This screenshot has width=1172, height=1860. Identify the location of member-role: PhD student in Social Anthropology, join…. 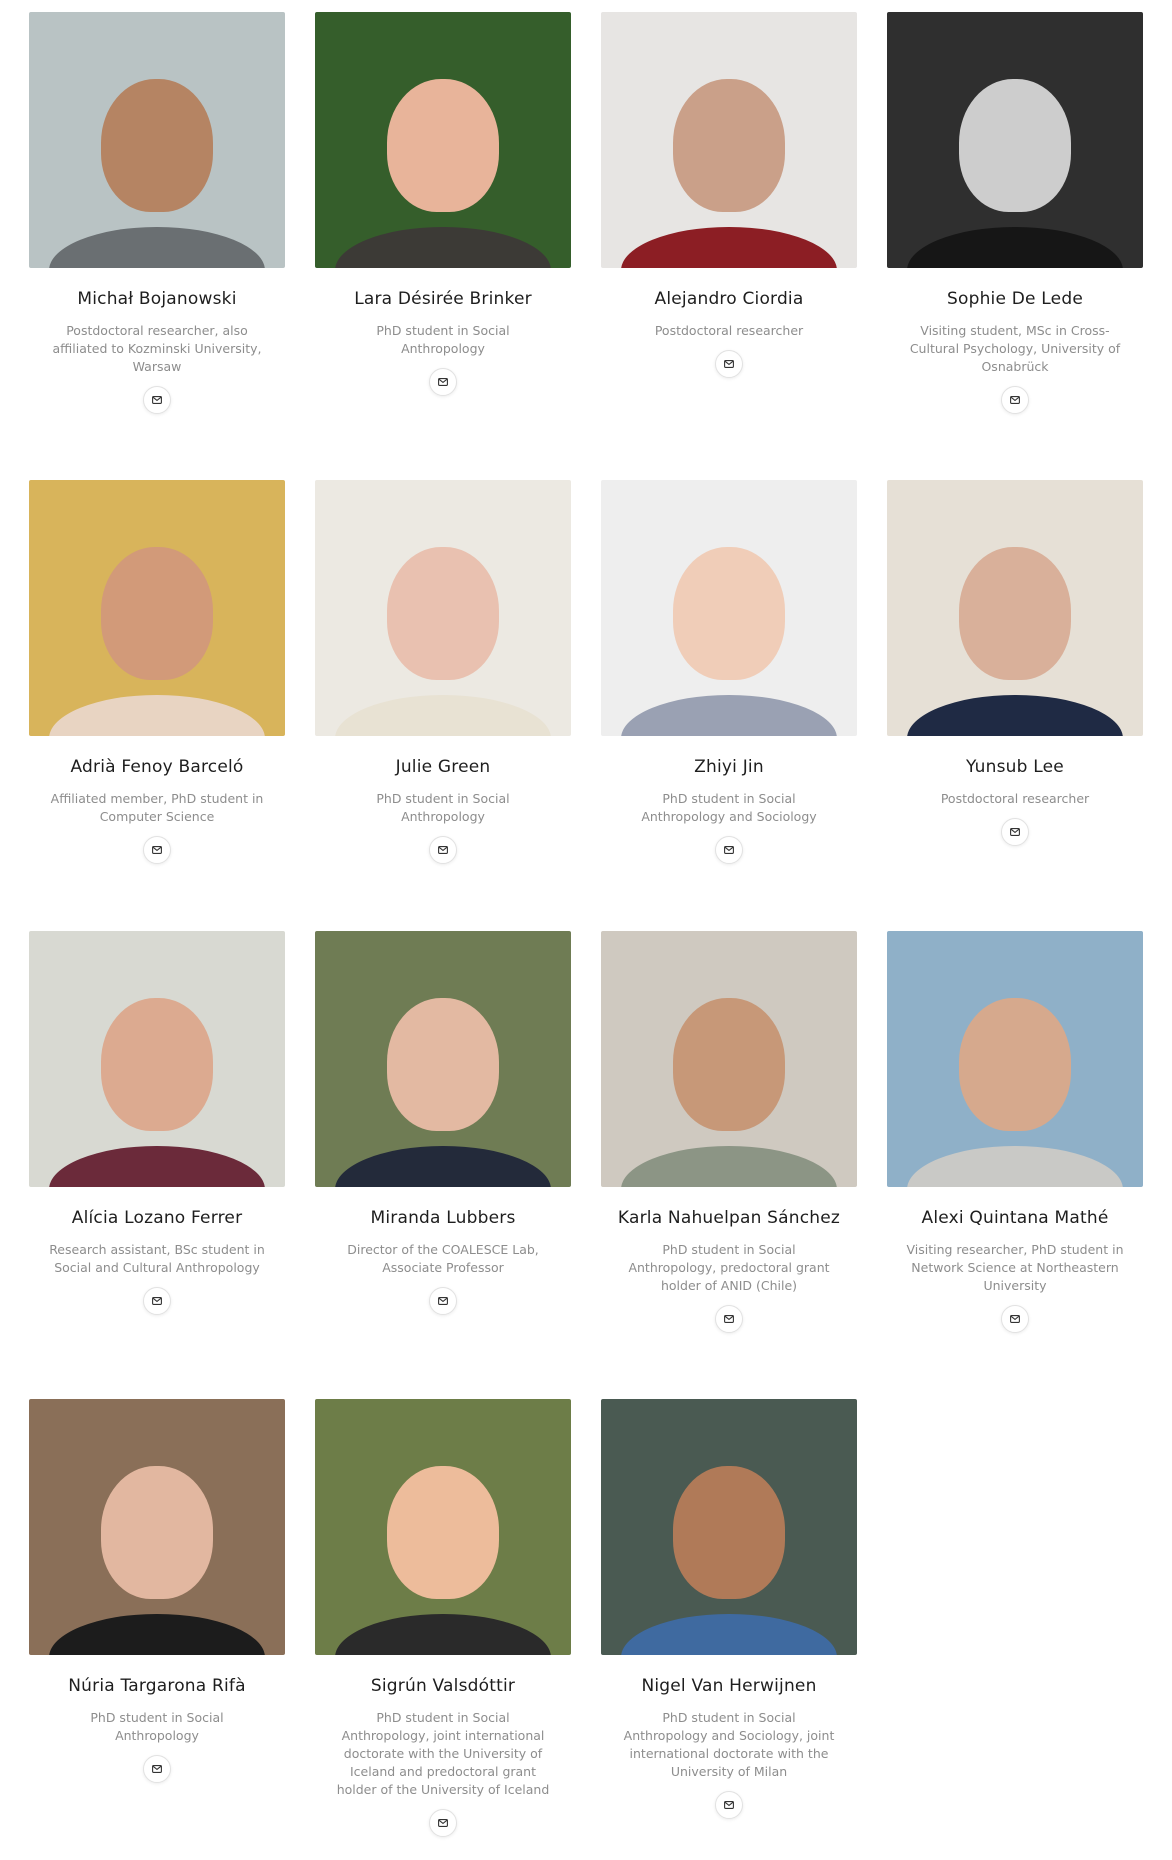
(443, 1753).